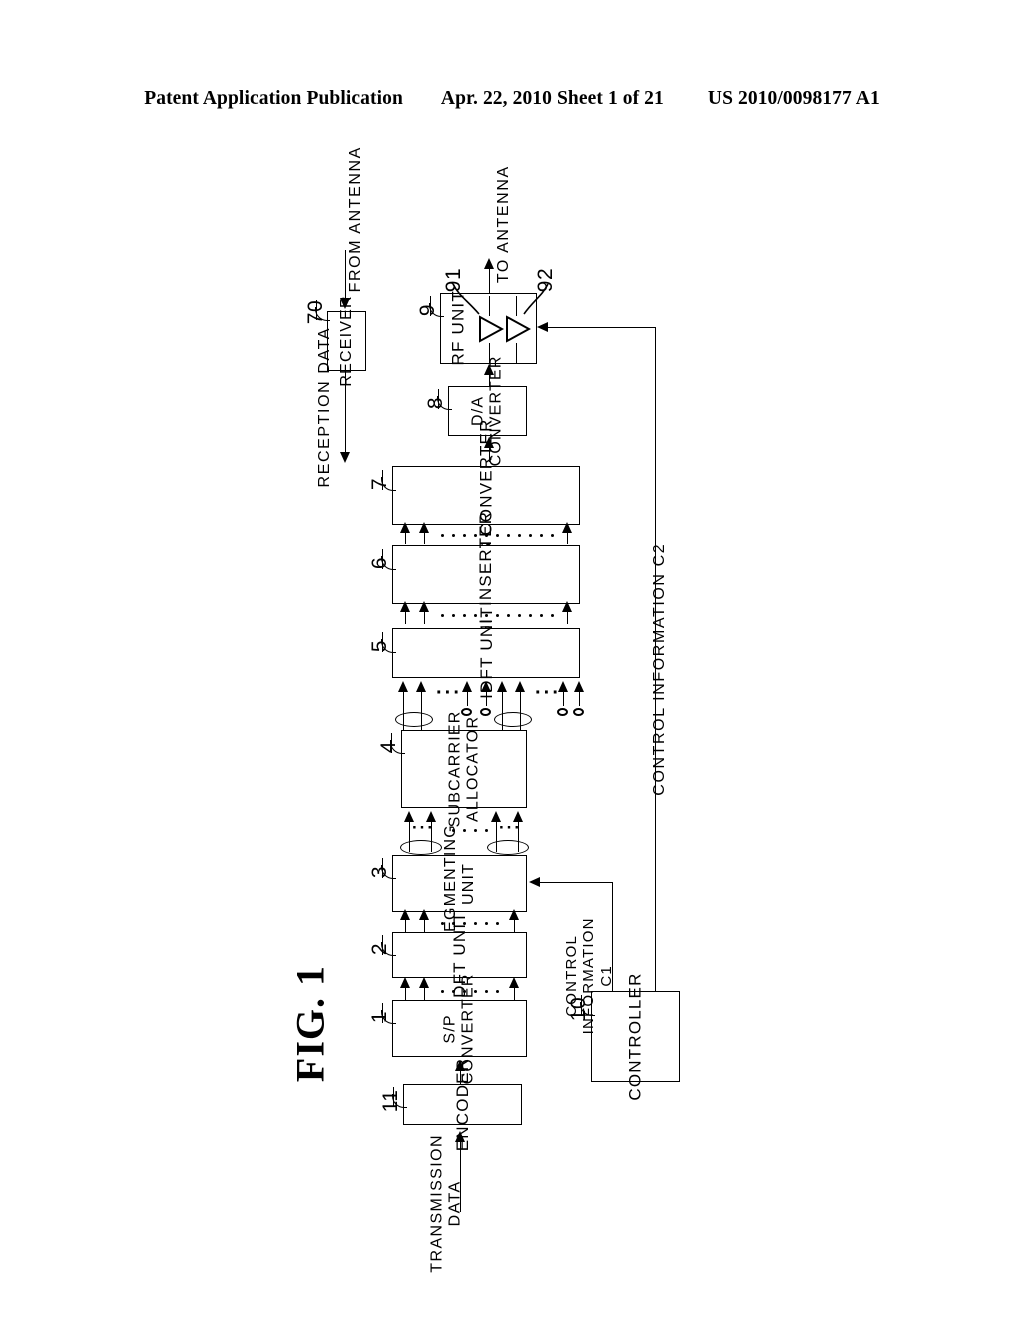 The height and width of the screenshot is (1320, 1024). I want to click on amplifier-92-lead-bottom, so click(516, 353).